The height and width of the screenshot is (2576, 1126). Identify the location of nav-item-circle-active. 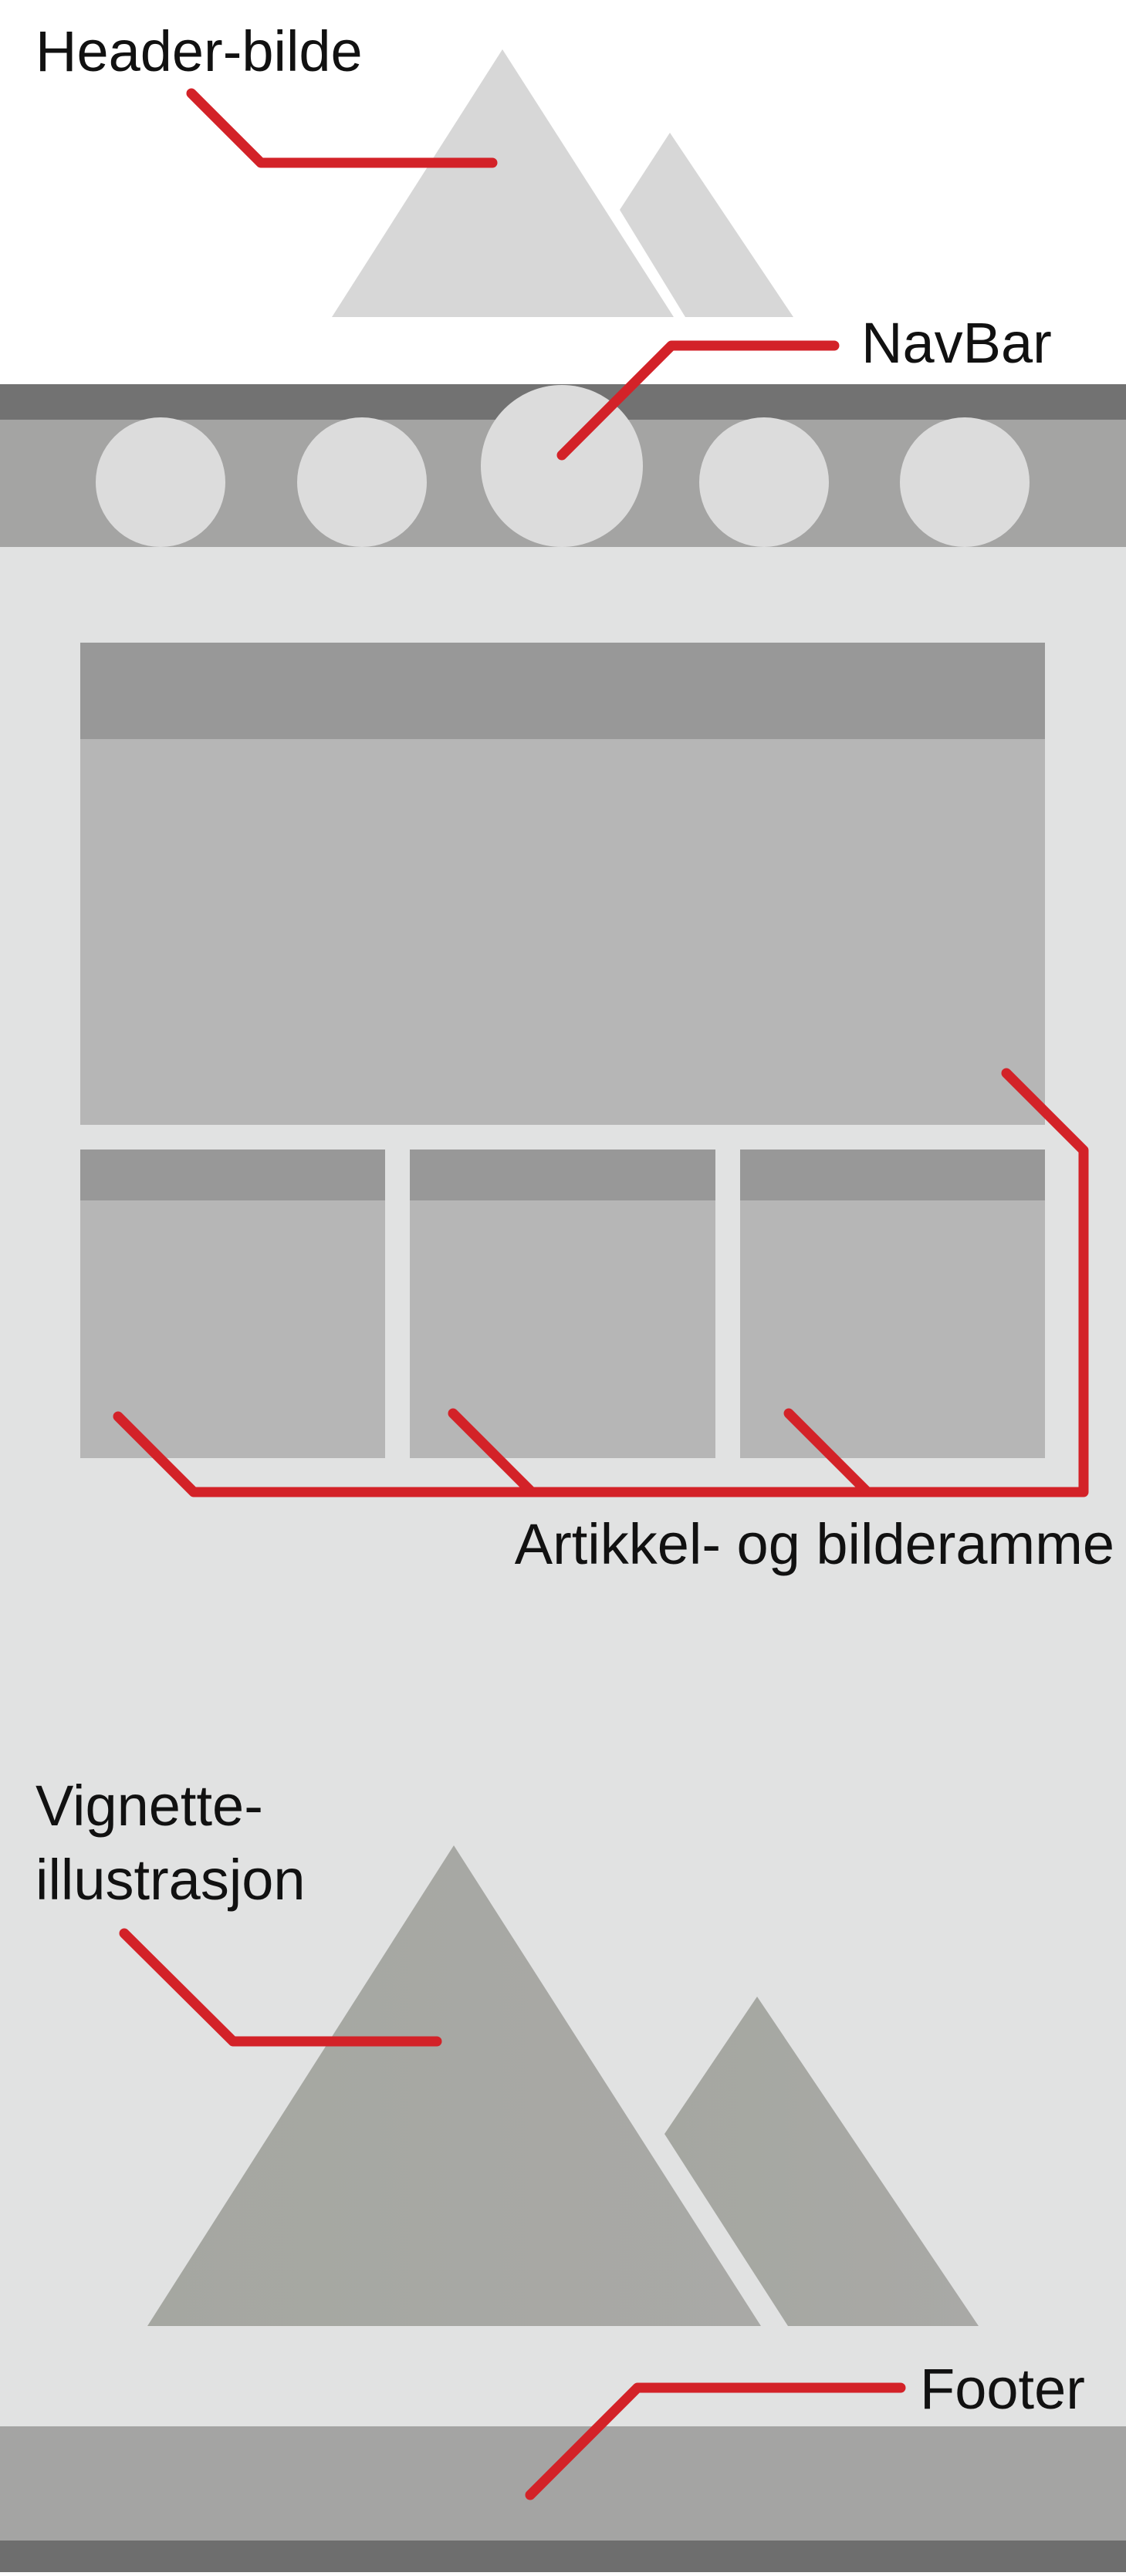
(562, 466).